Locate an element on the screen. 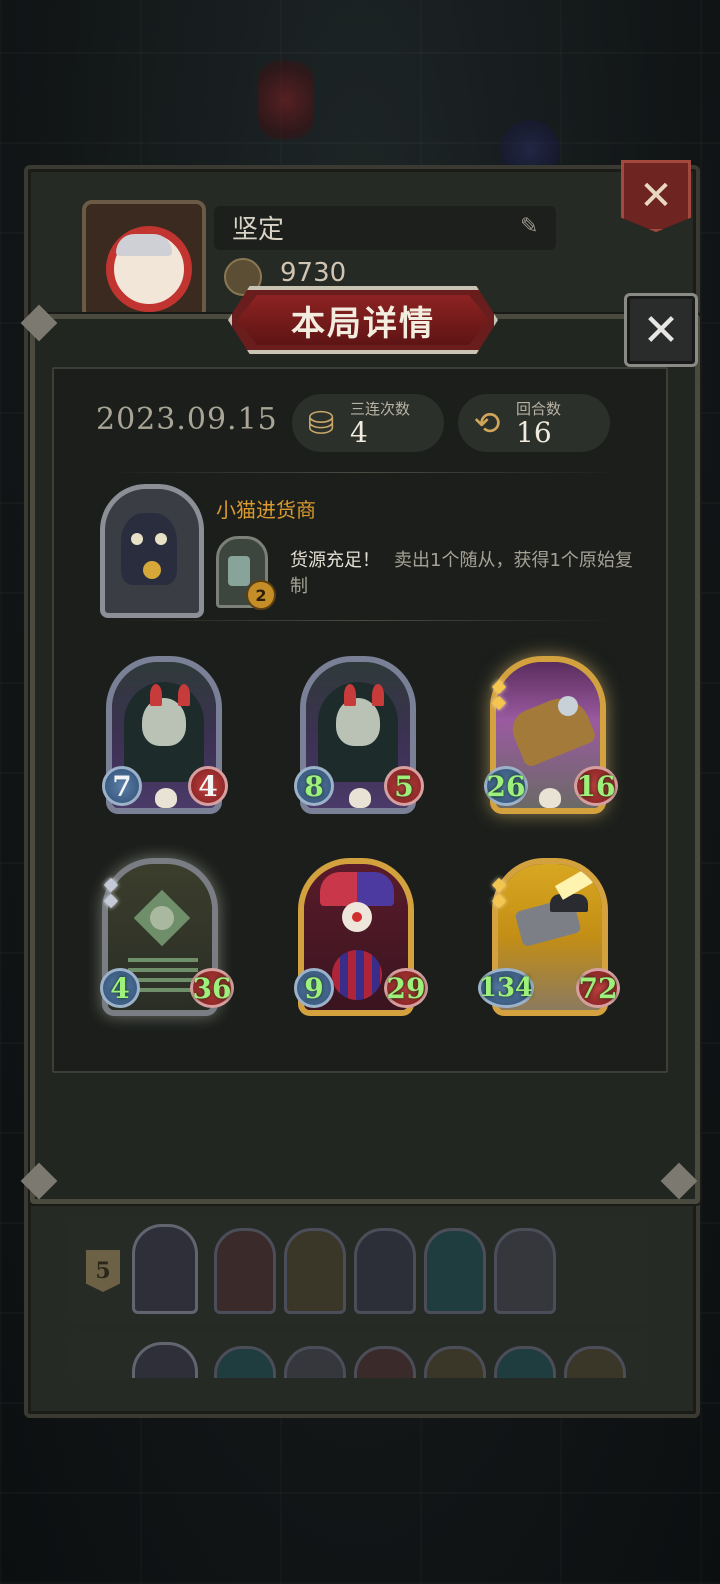  modal-title-ribbon: 本局详情 is located at coordinates (363, 320).